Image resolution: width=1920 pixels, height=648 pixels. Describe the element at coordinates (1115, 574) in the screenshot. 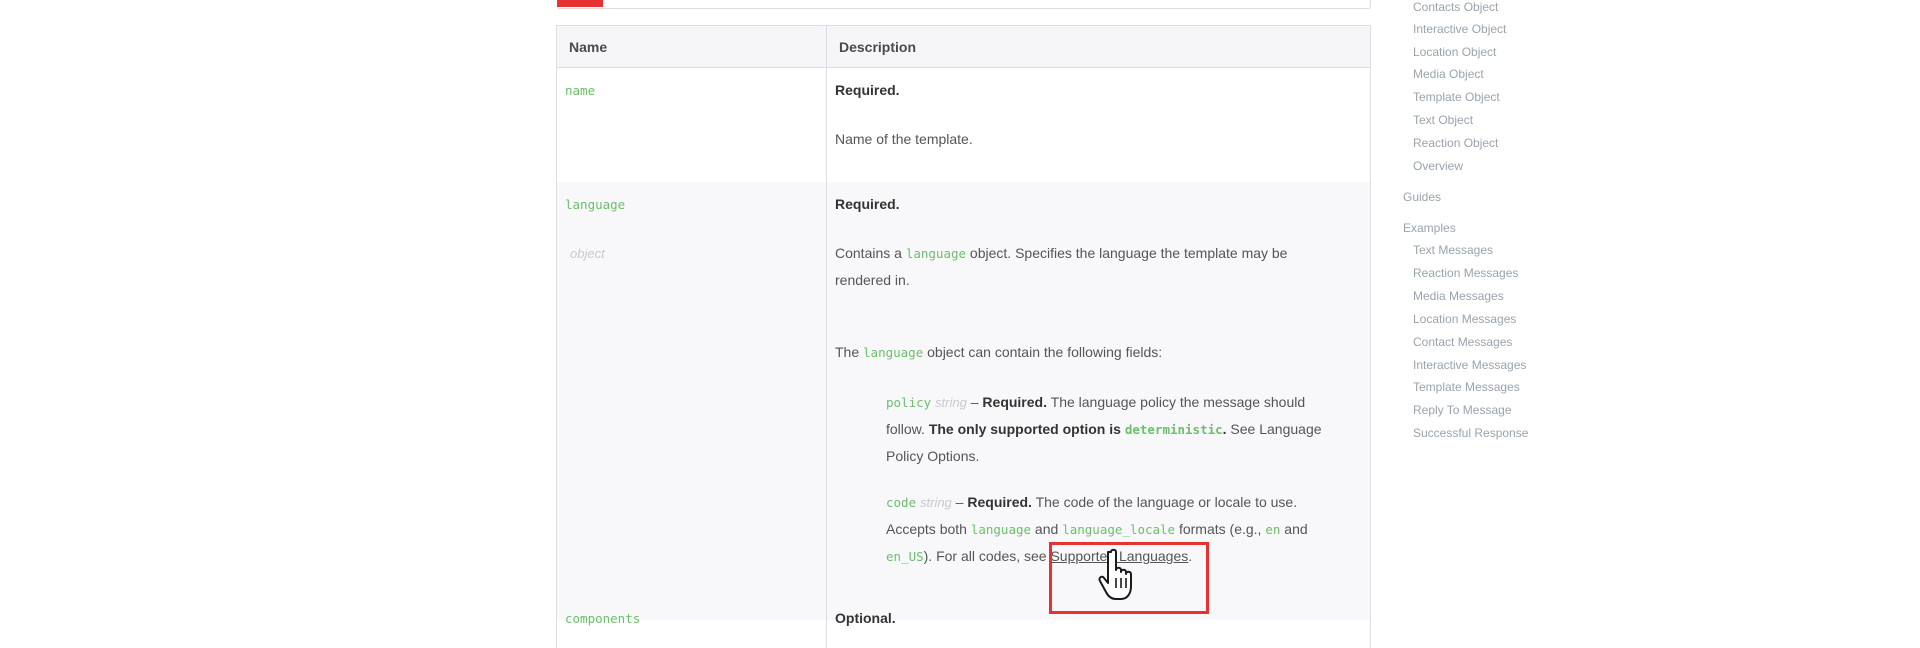

I see `hand-pointer-icon` at that location.